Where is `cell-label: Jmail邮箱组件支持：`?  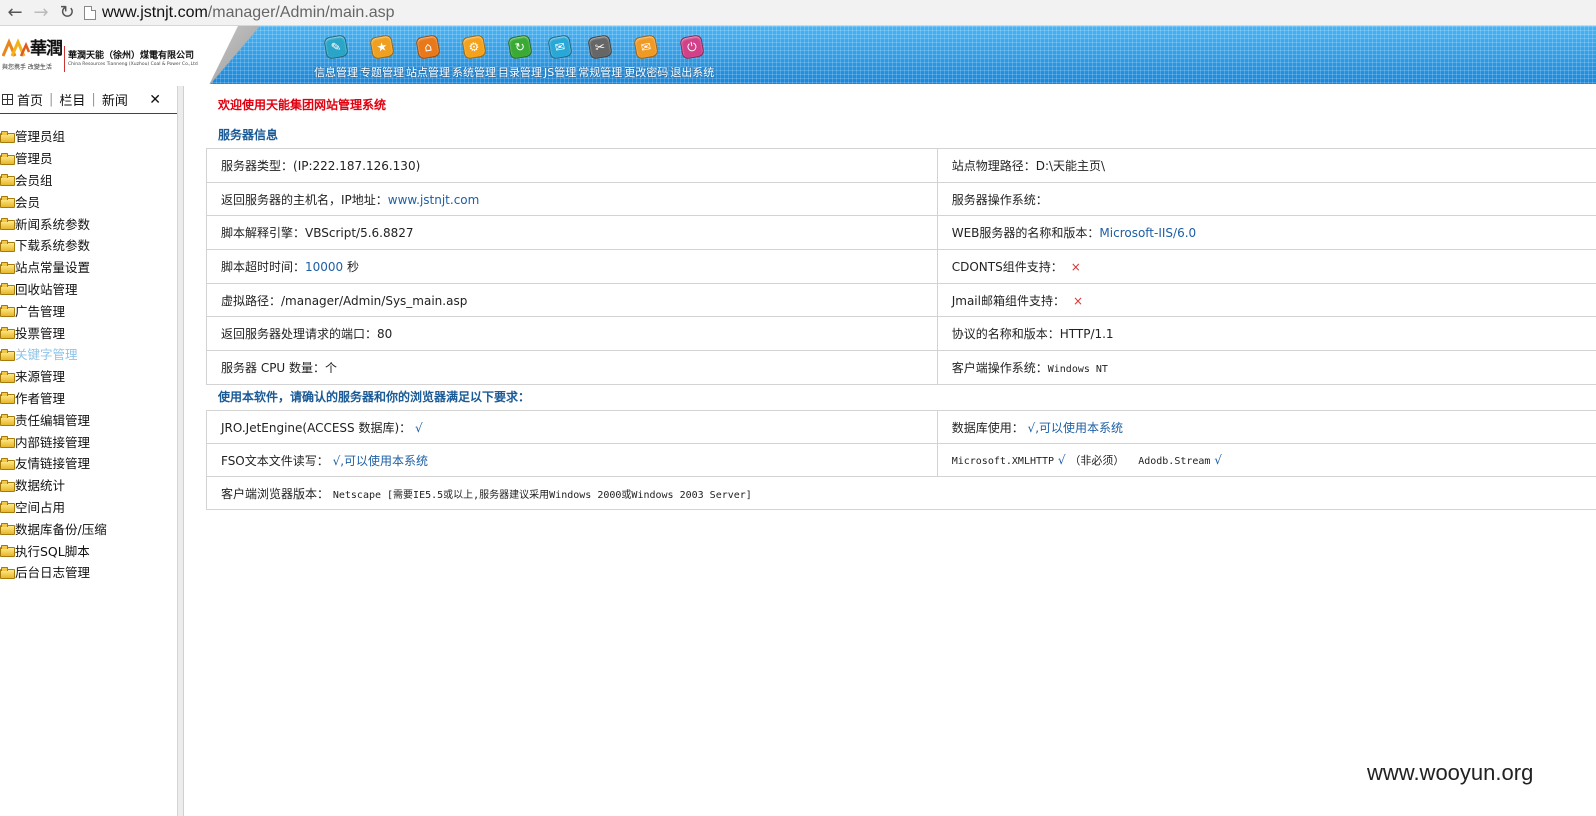
cell-label: Jmail邮箱组件支持： is located at coordinates (1008, 300).